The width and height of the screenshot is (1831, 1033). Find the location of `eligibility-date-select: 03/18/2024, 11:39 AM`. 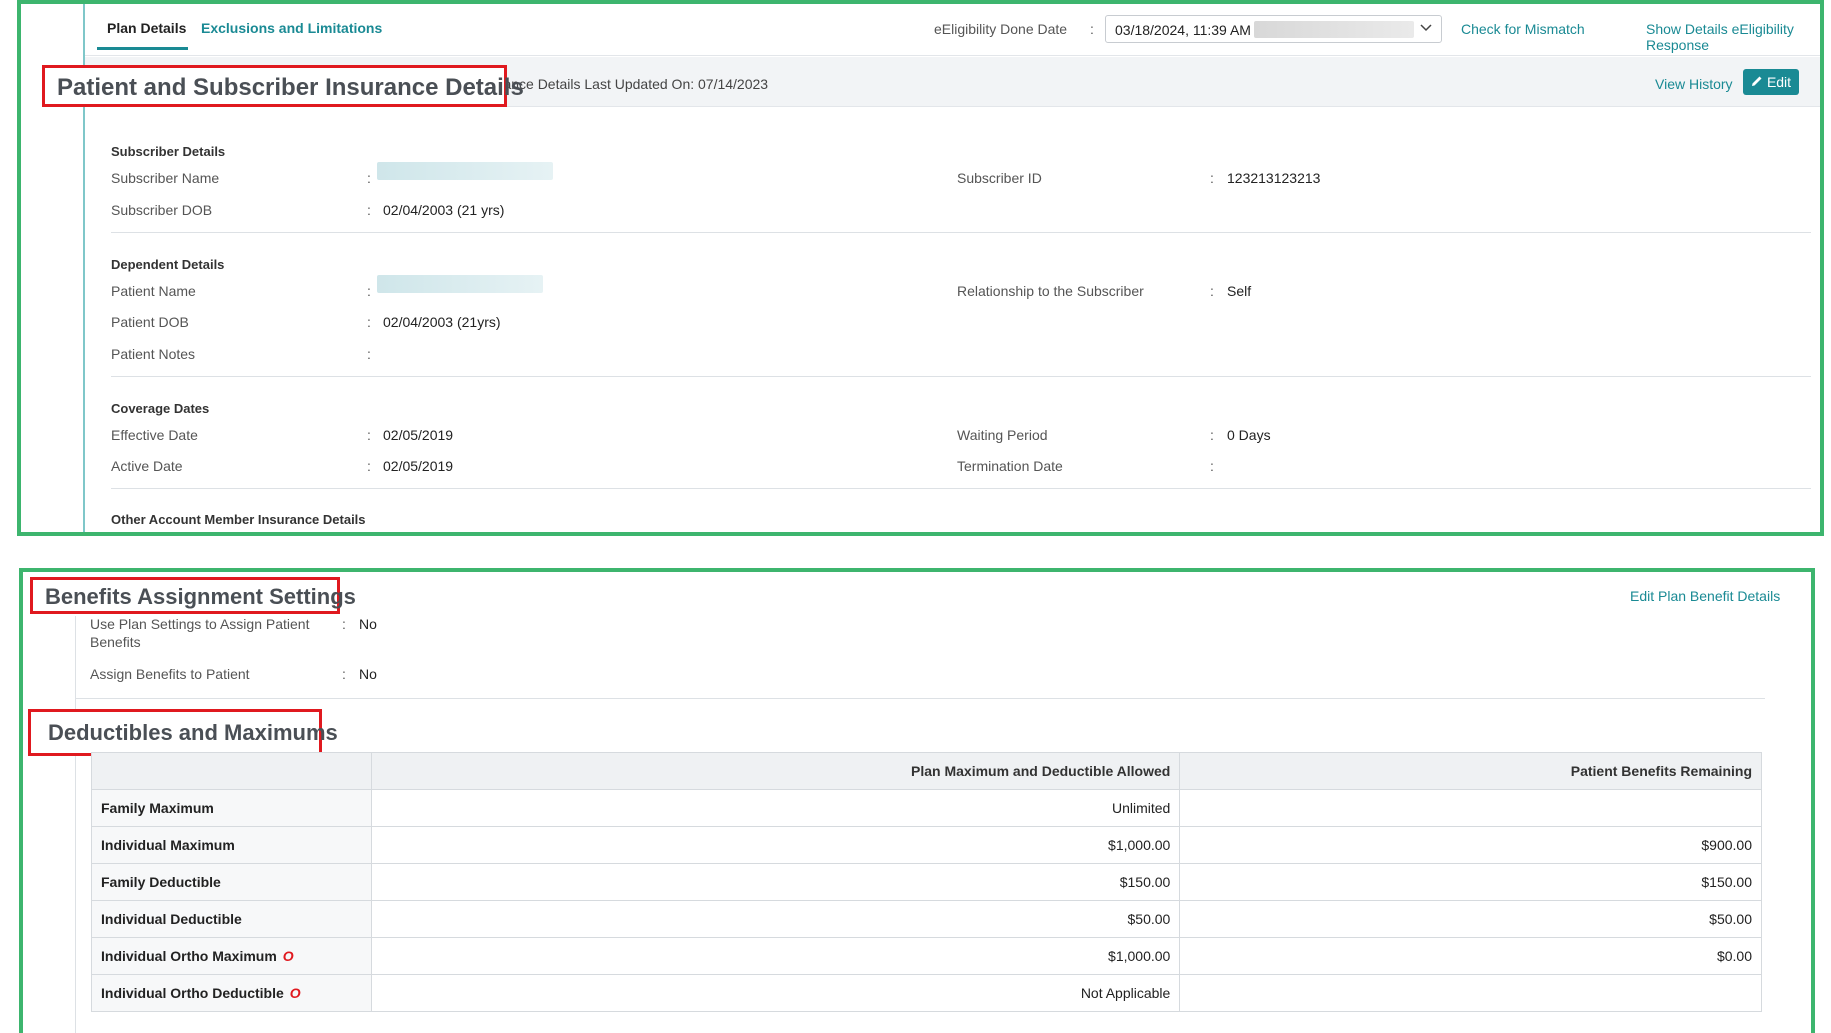

eligibility-date-select: 03/18/2024, 11:39 AM is located at coordinates (1273, 29).